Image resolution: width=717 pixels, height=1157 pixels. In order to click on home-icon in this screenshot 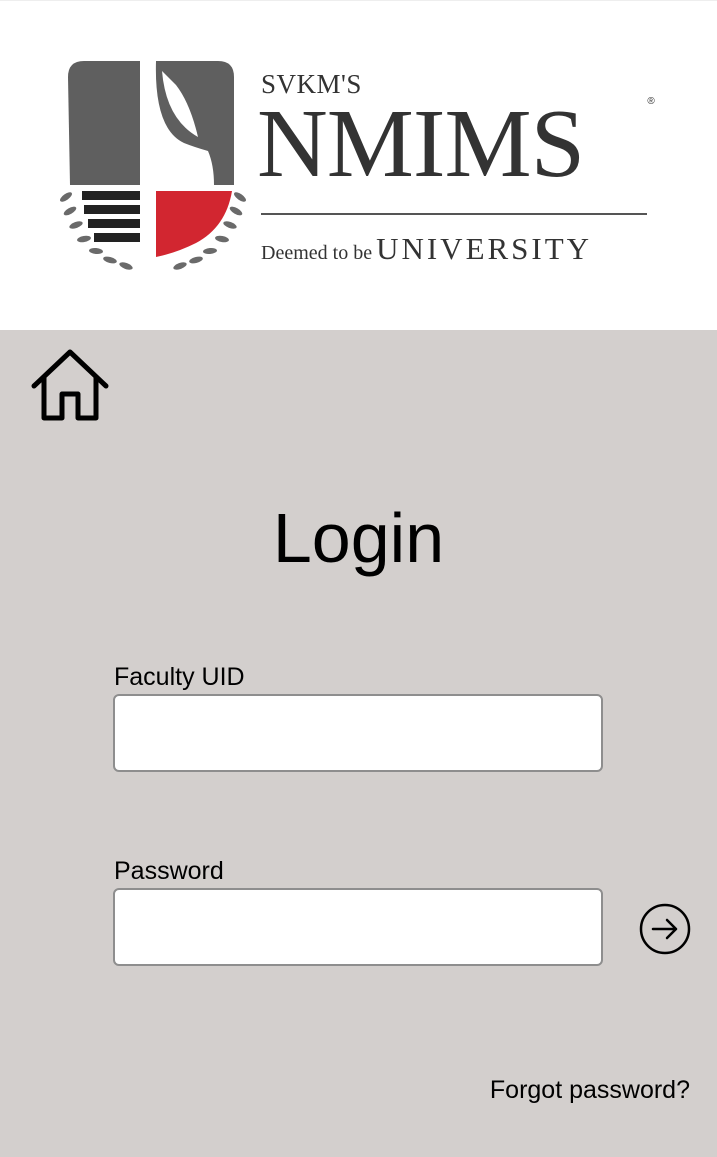, I will do `click(70, 385)`.